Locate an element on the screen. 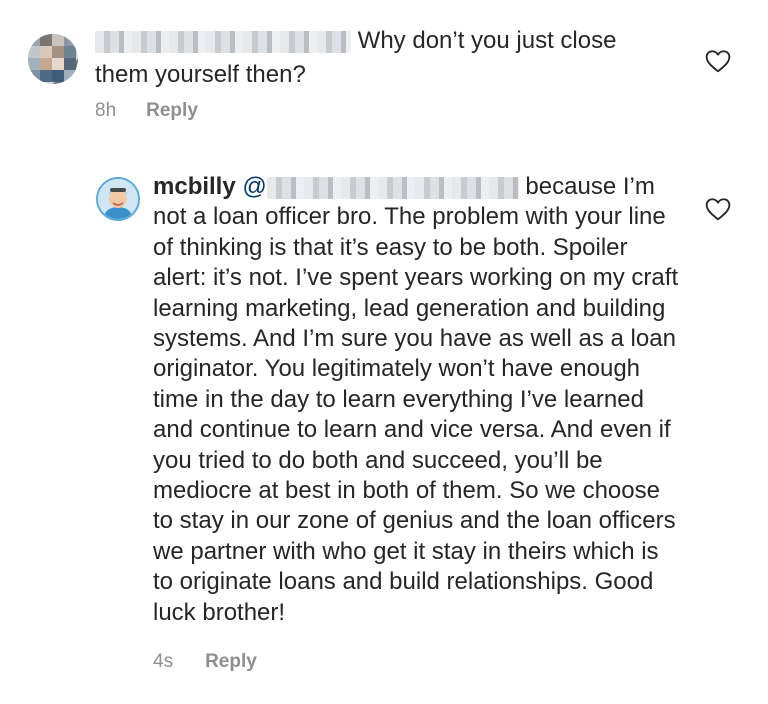 This screenshot has height=704, width=768. mention-at: @ is located at coordinates (254, 186).